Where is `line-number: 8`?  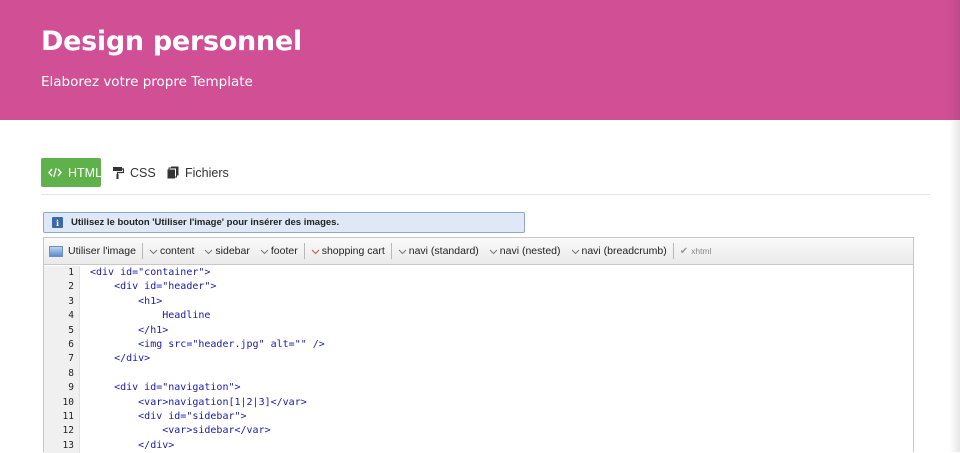
line-number: 8 is located at coordinates (71, 373).